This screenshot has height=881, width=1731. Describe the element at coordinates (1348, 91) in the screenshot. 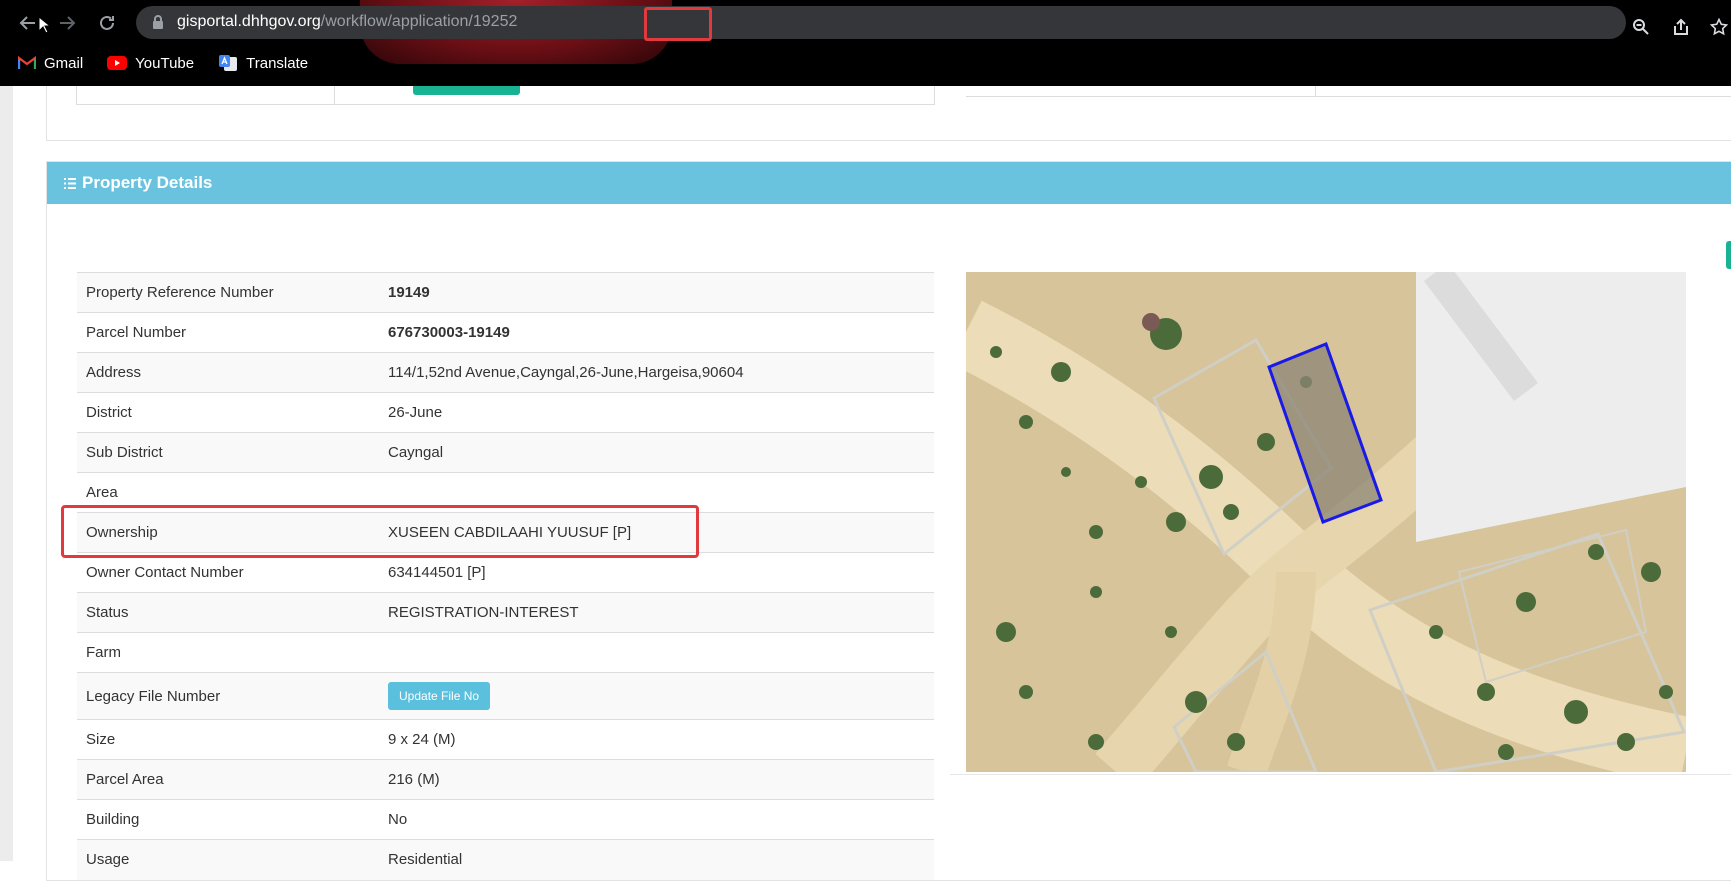

I see `previous-section-table-right` at that location.